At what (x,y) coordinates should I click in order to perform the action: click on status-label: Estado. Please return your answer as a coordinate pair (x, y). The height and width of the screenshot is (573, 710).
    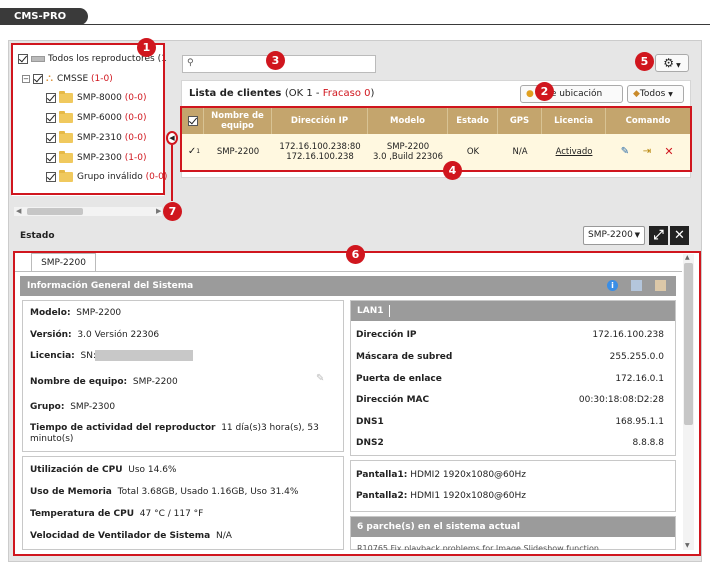
    Looking at the image, I should click on (37, 236).